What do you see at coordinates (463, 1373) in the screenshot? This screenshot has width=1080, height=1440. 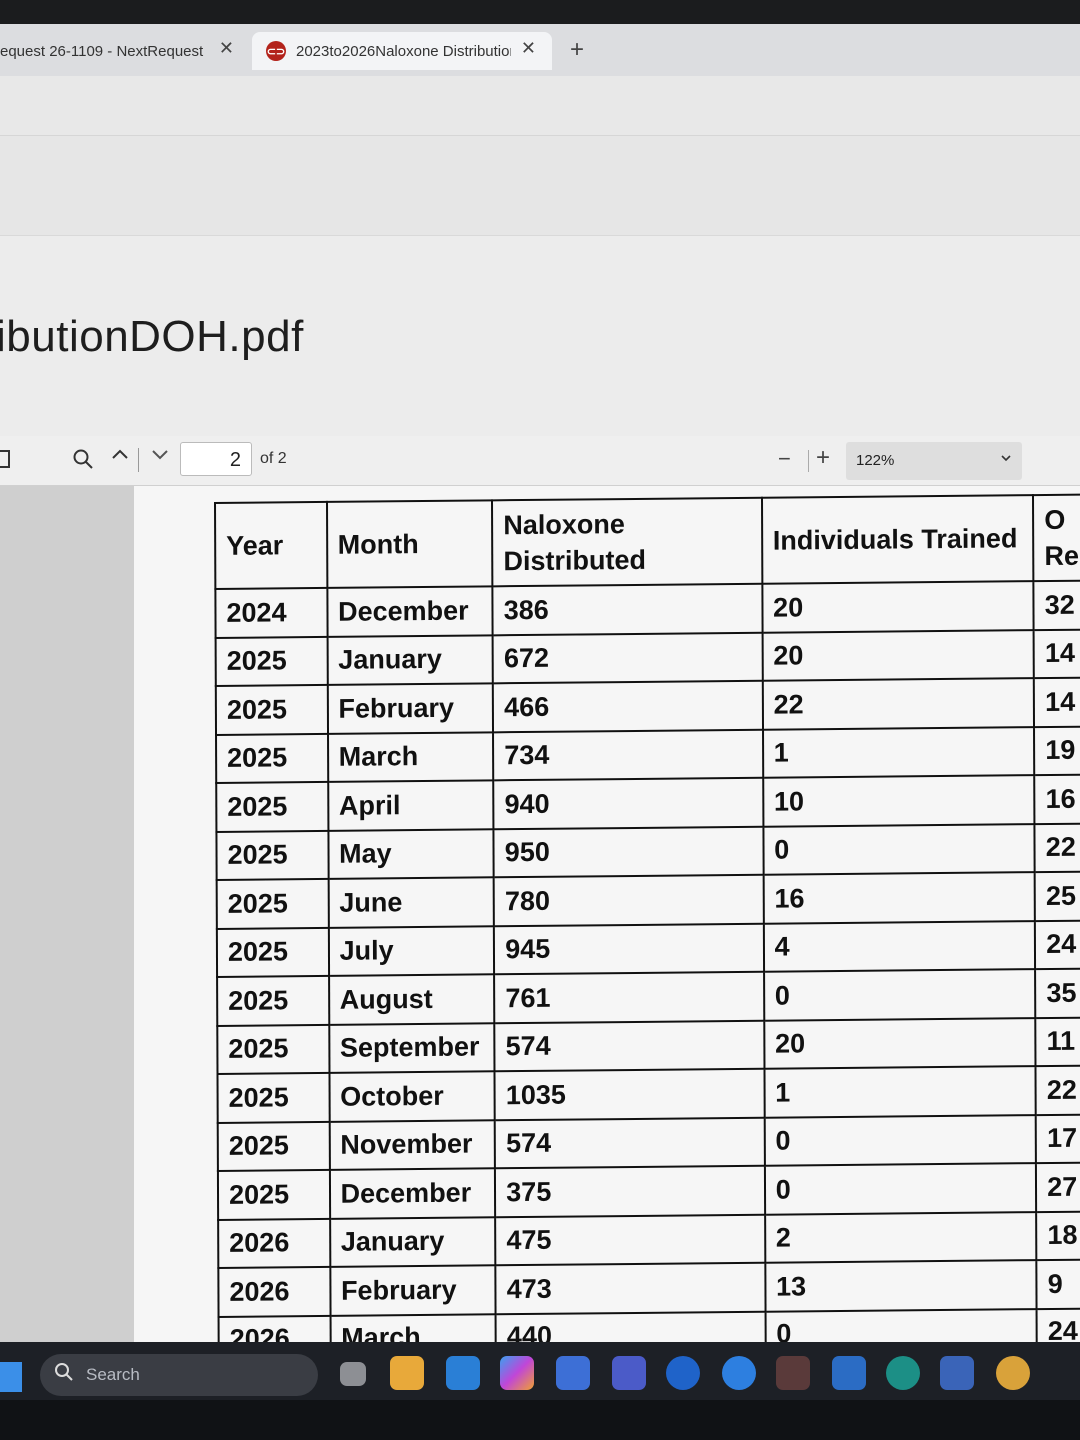 I see `store-icon` at bounding box center [463, 1373].